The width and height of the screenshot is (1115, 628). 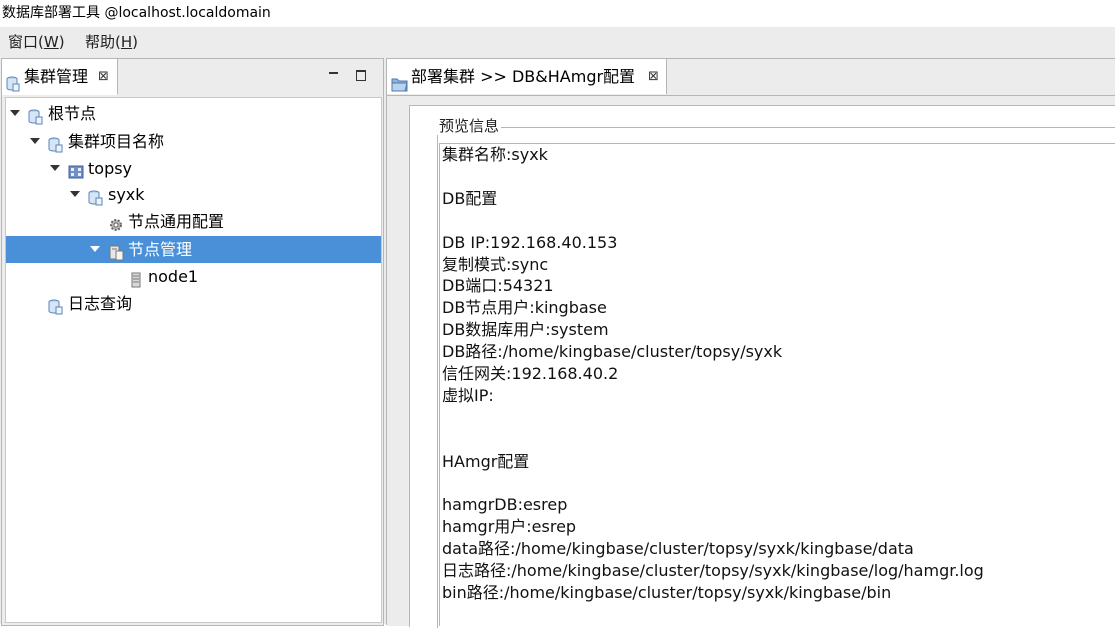 I want to click on minimize-icon, so click(x=334, y=73).